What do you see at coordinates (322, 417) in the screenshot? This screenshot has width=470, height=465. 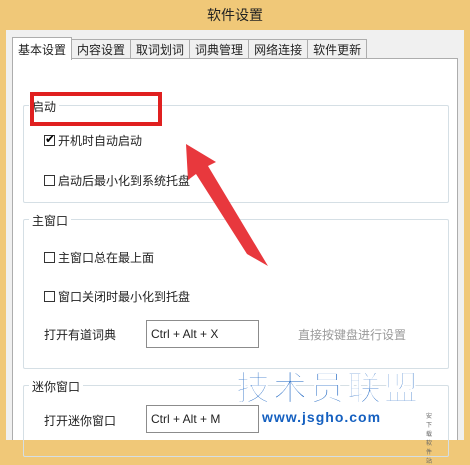 I see `watermark-url: www.jsgho.com` at bounding box center [322, 417].